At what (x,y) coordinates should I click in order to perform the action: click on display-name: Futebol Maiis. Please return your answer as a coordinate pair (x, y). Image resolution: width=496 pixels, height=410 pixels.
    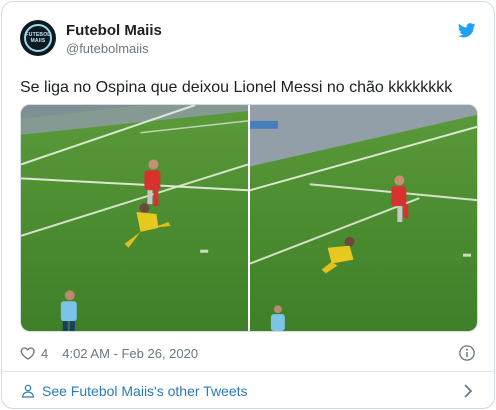
    Looking at the image, I should click on (114, 31).